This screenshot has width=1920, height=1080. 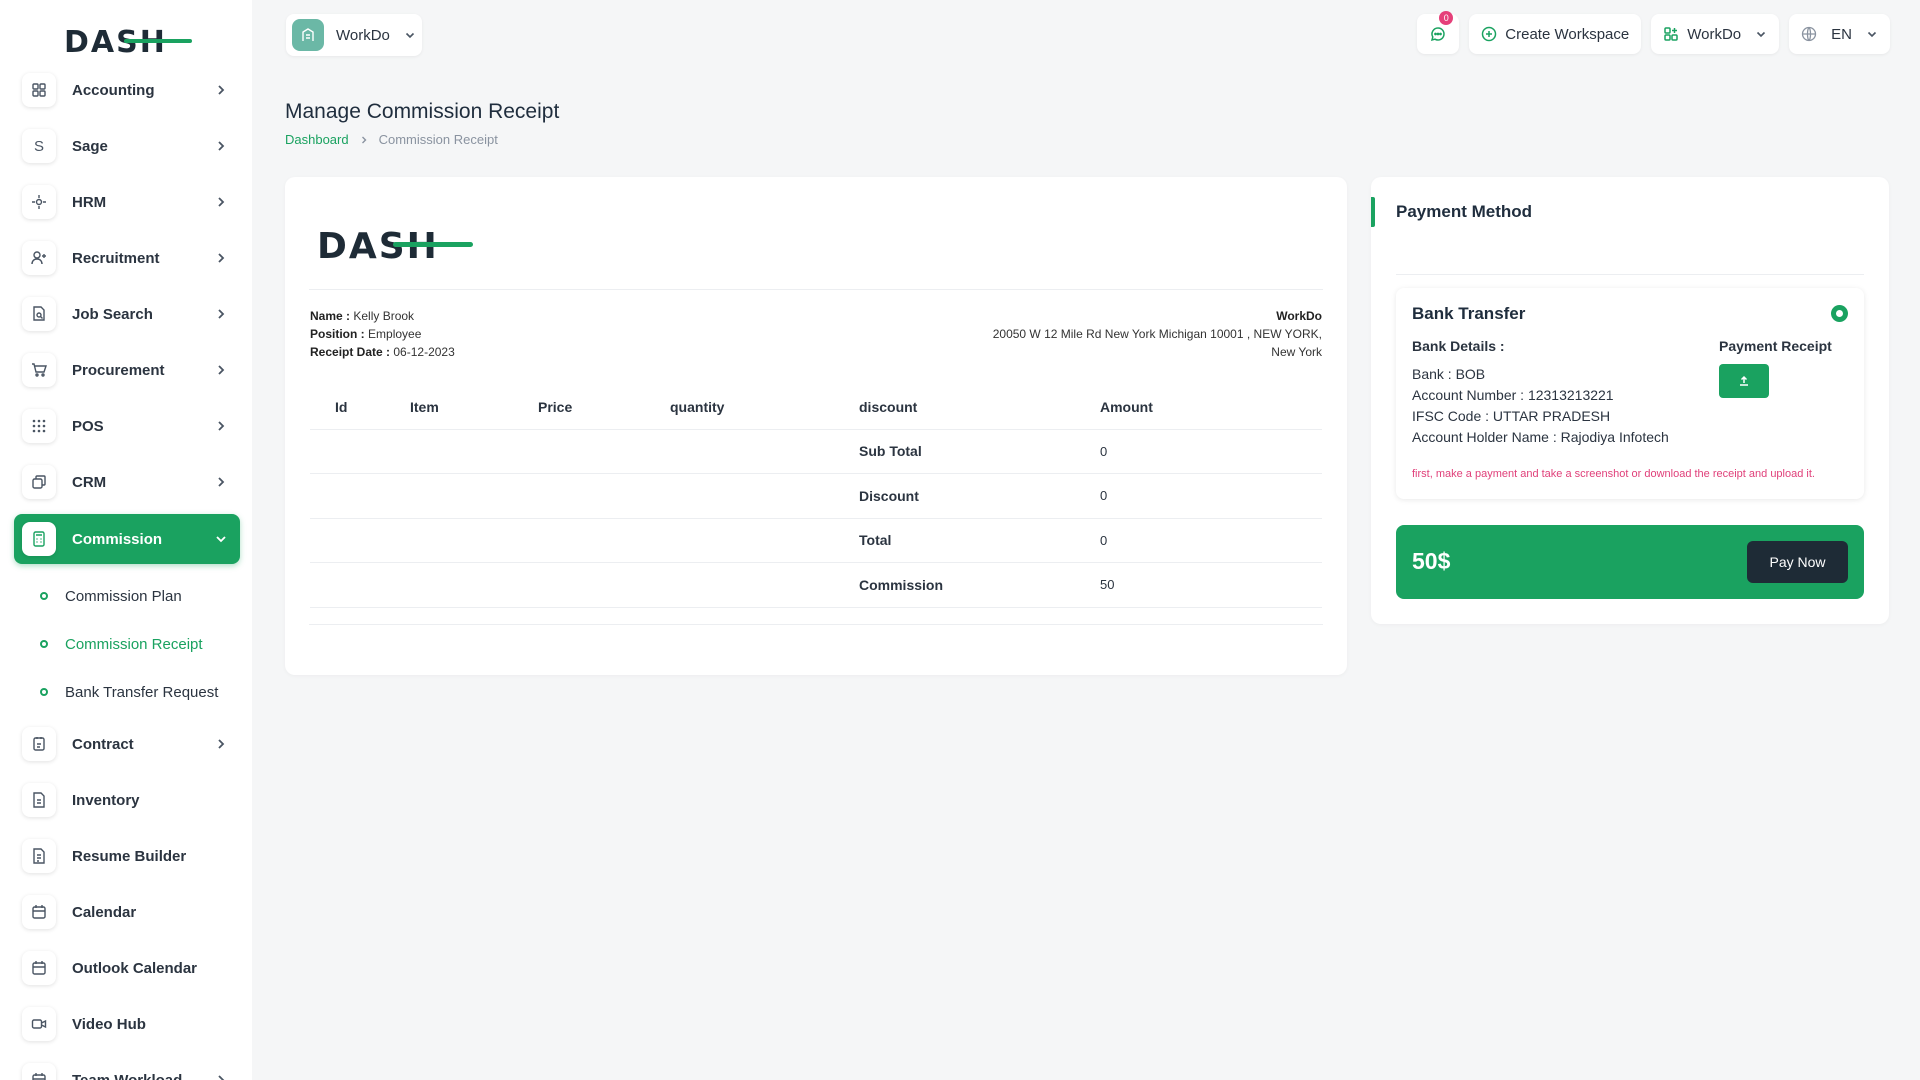 I want to click on contract-icon, so click(x=39, y=744).